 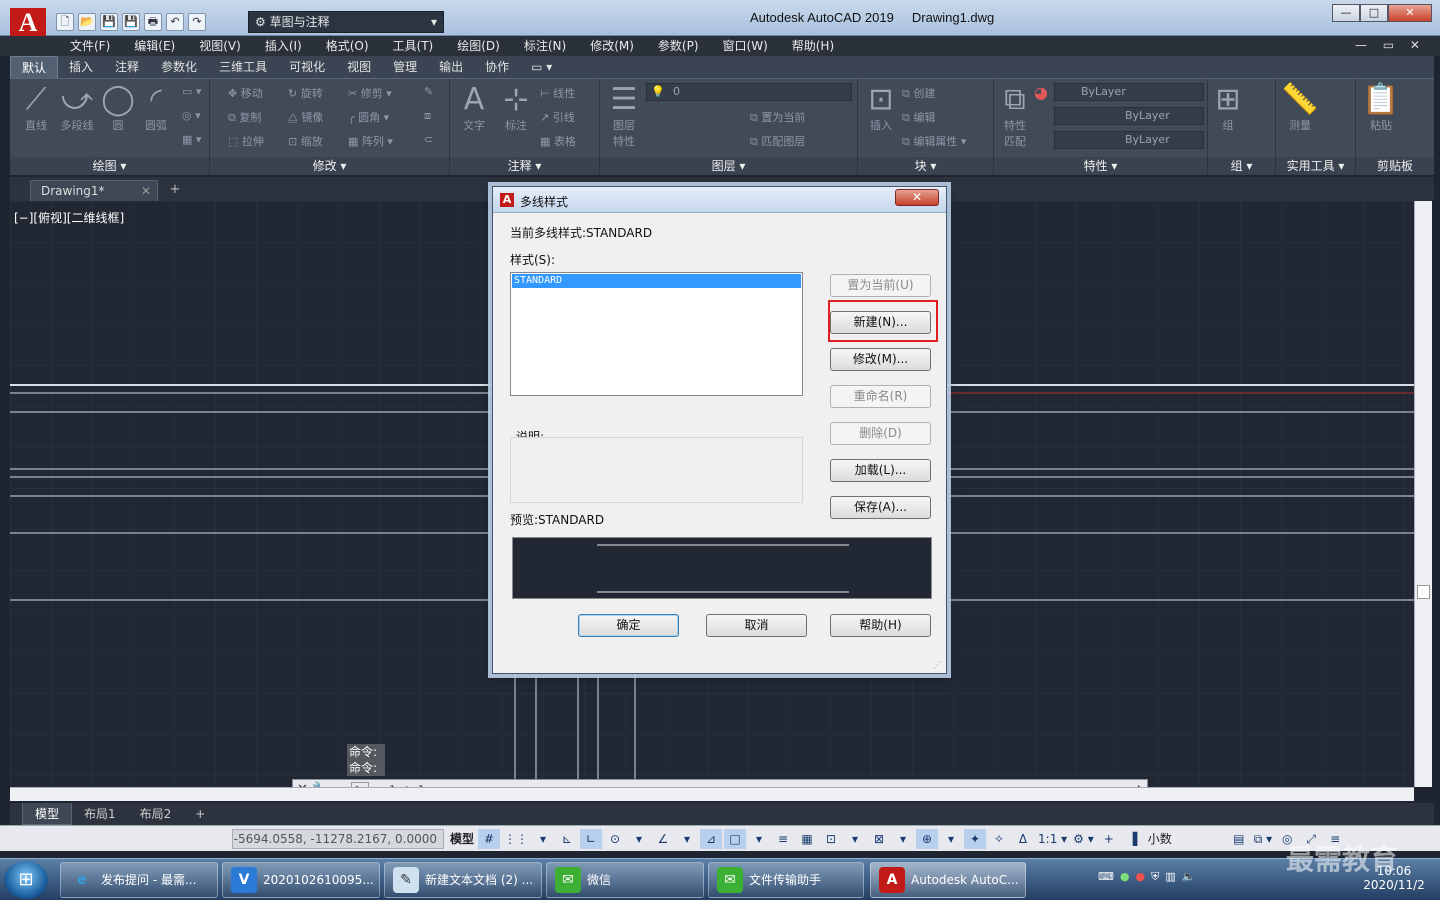 What do you see at coordinates (557, 93) in the screenshot?
I see `linear-button: ⊢ 线性` at bounding box center [557, 93].